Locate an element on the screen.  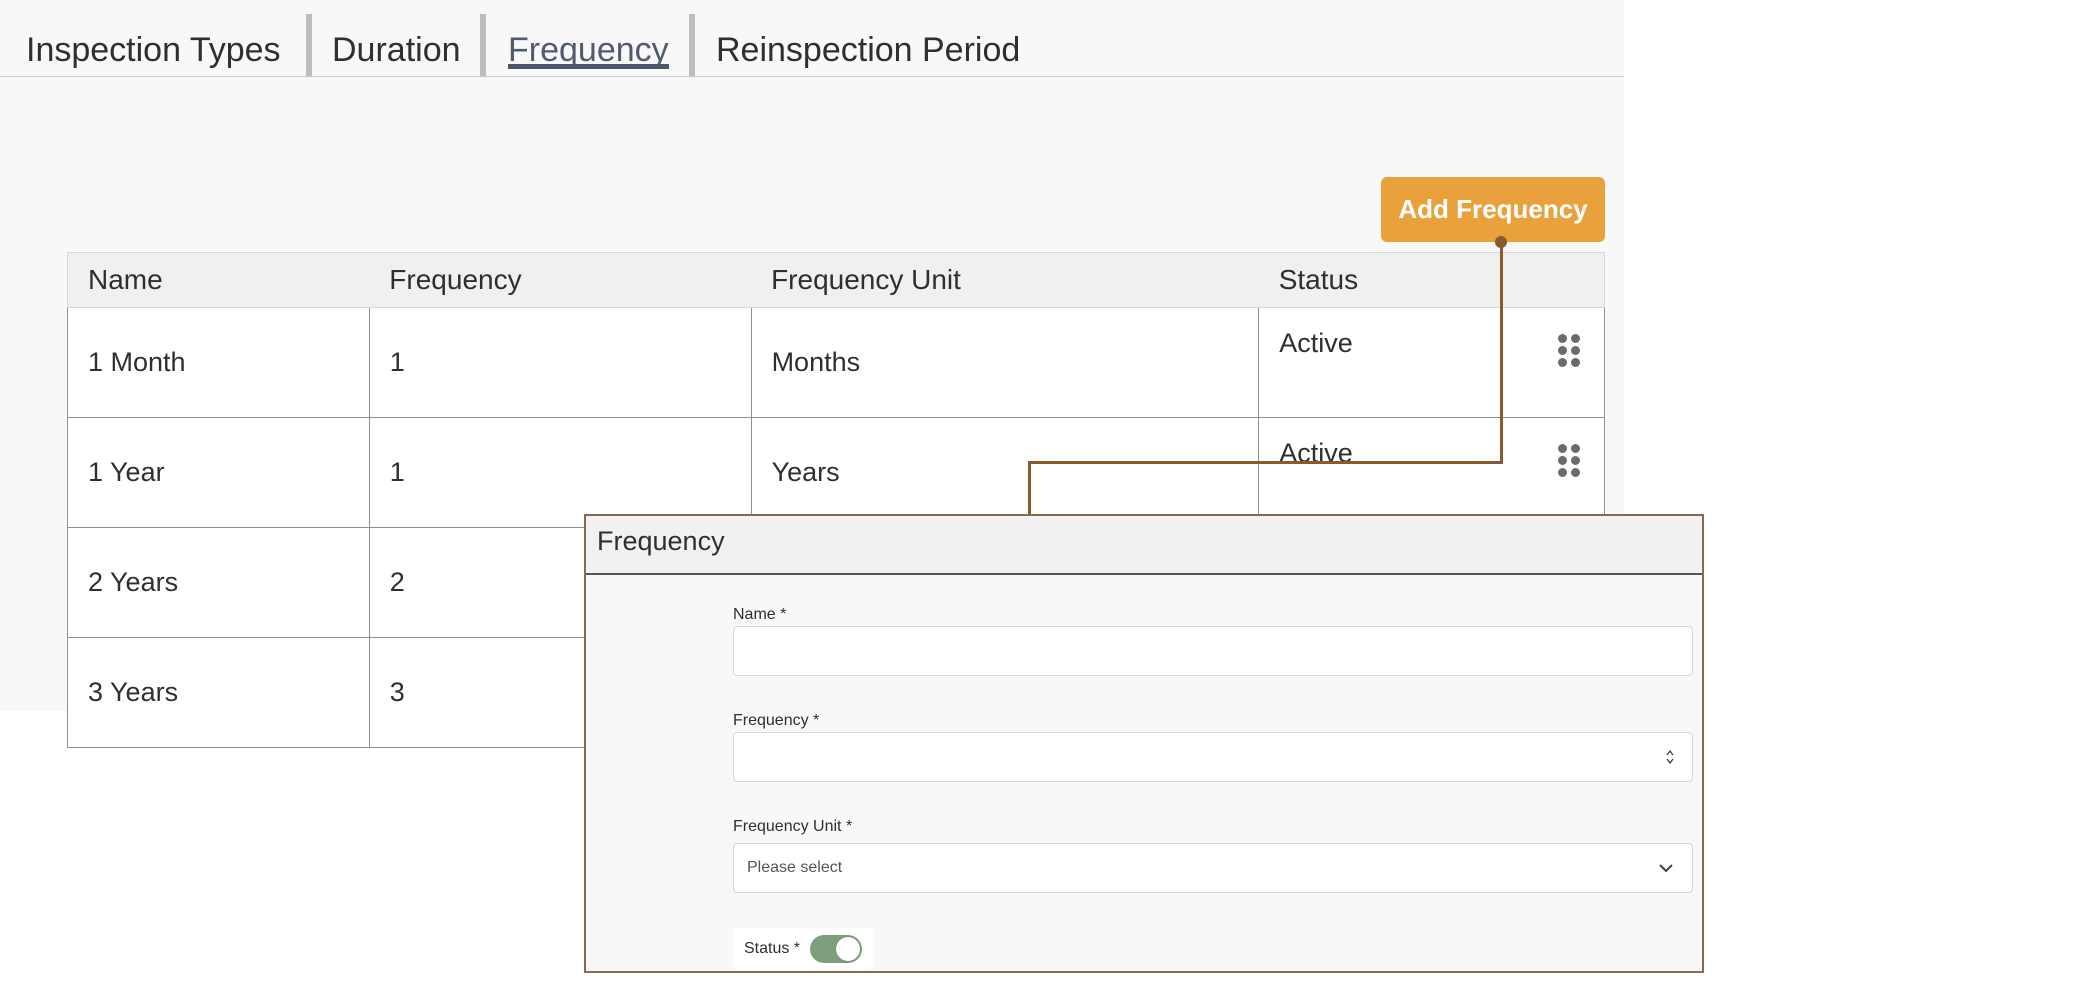
status-text: Active is located at coordinates (1316, 343).